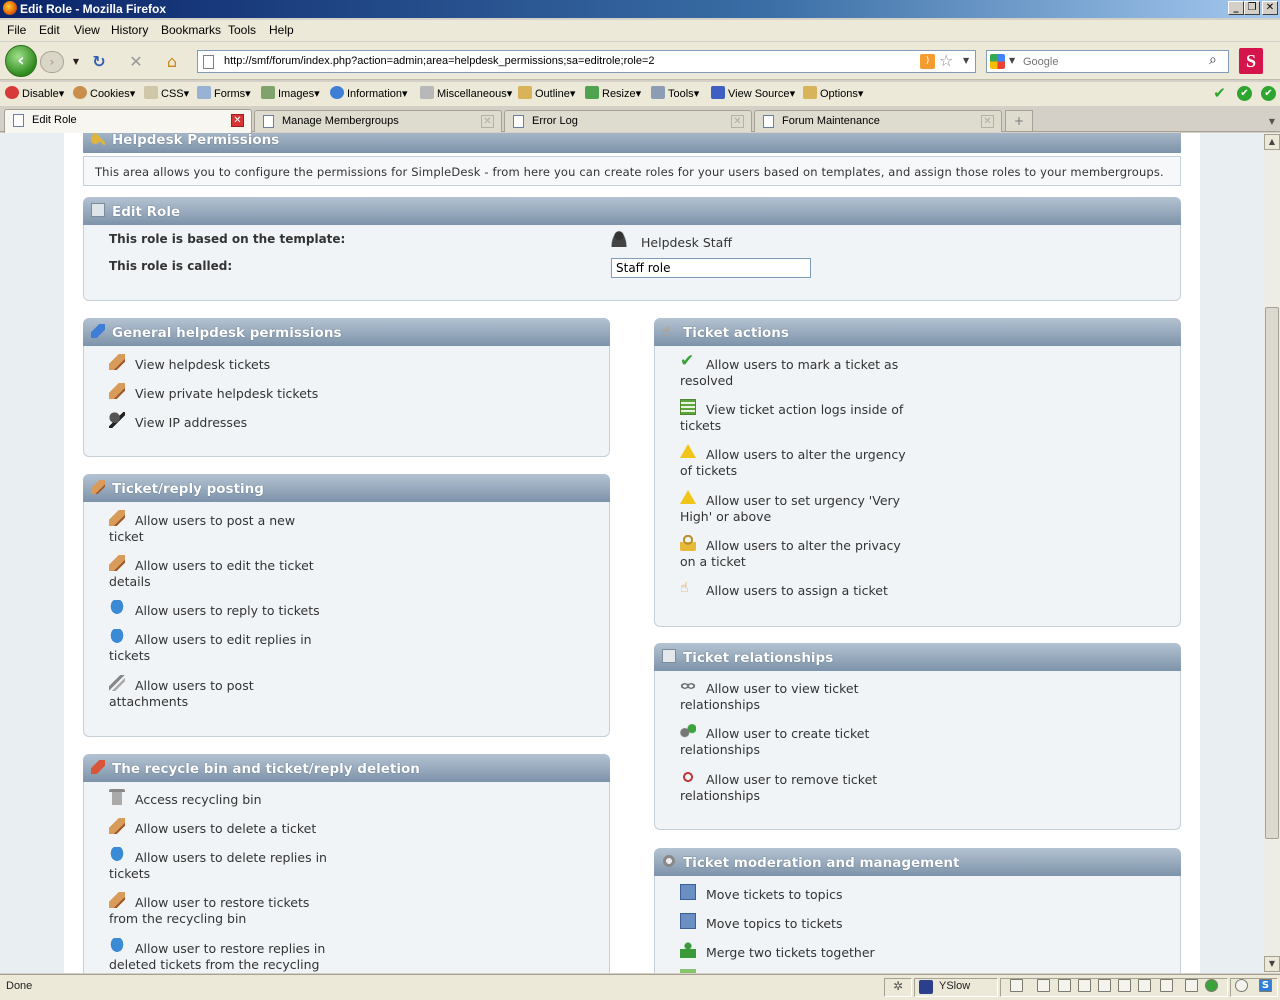  What do you see at coordinates (926, 987) in the screenshot?
I see `yslow-icon` at bounding box center [926, 987].